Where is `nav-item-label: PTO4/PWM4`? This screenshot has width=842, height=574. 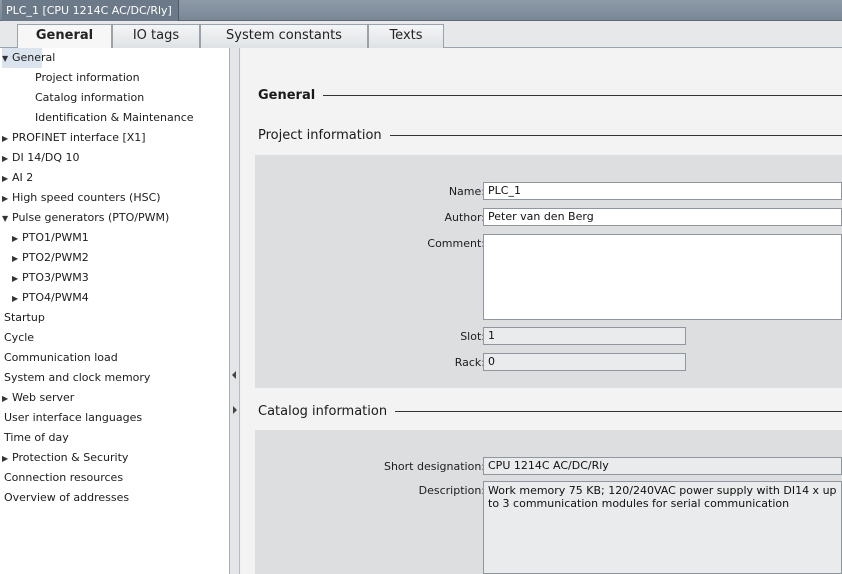 nav-item-label: PTO4/PWM4 is located at coordinates (55, 297).